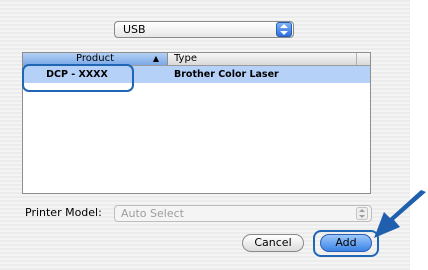  I want to click on connection-type-value: USB, so click(134, 29).